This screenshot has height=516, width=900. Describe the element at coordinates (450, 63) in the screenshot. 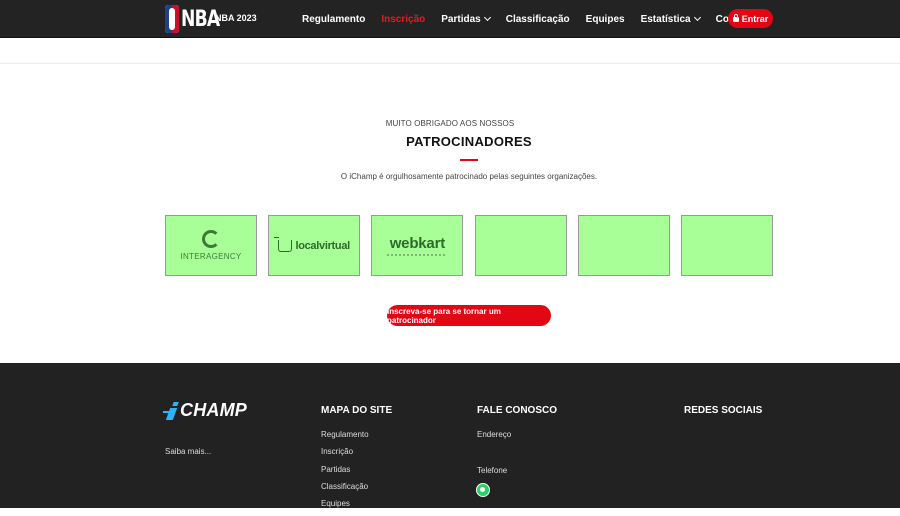

I see `divider` at that location.